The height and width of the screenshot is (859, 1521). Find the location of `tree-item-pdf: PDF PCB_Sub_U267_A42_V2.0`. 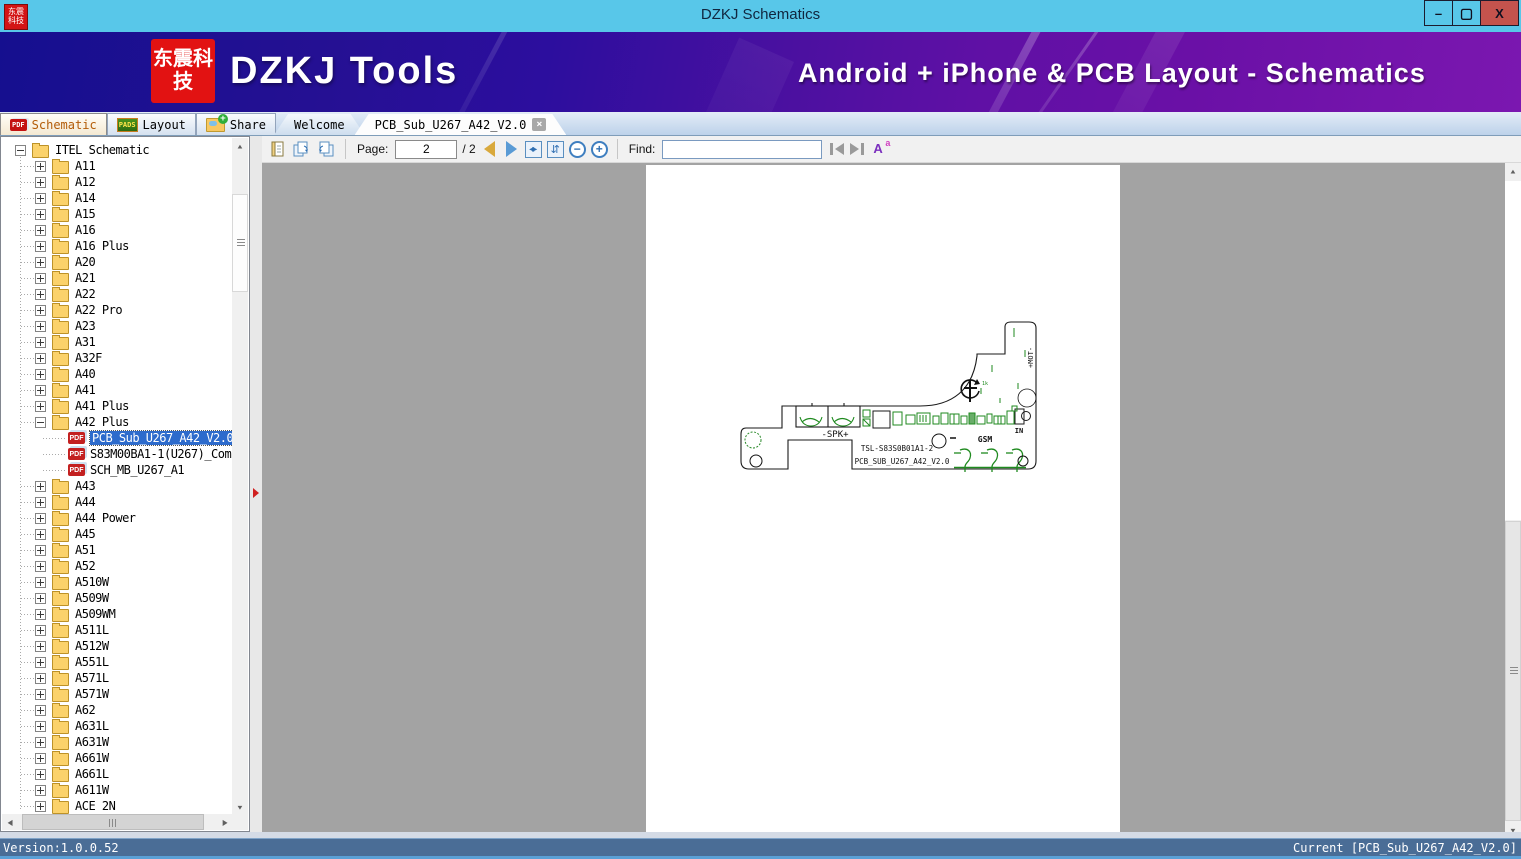

tree-item-pdf: PDF PCB_Sub_U267_A42_V2.0 is located at coordinates (117, 438).